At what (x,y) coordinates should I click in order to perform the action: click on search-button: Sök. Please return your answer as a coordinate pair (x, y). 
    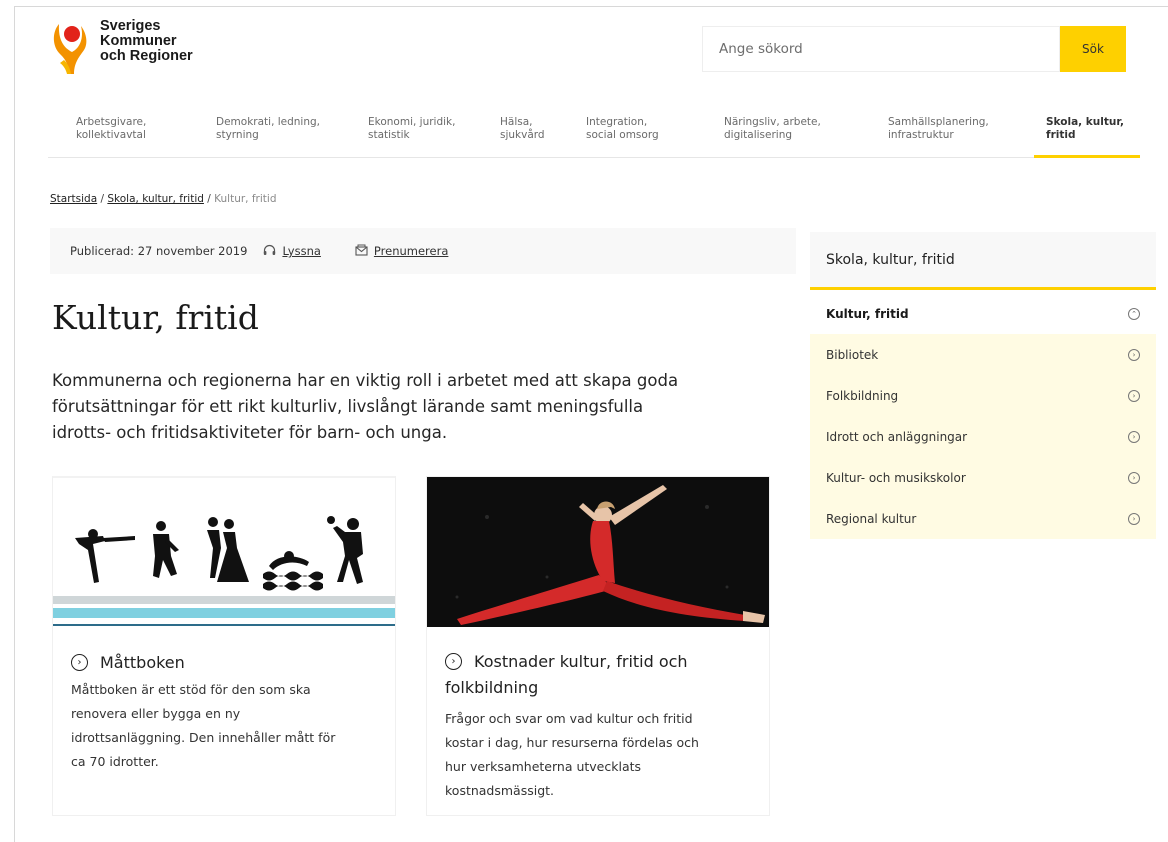
    Looking at the image, I should click on (1093, 49).